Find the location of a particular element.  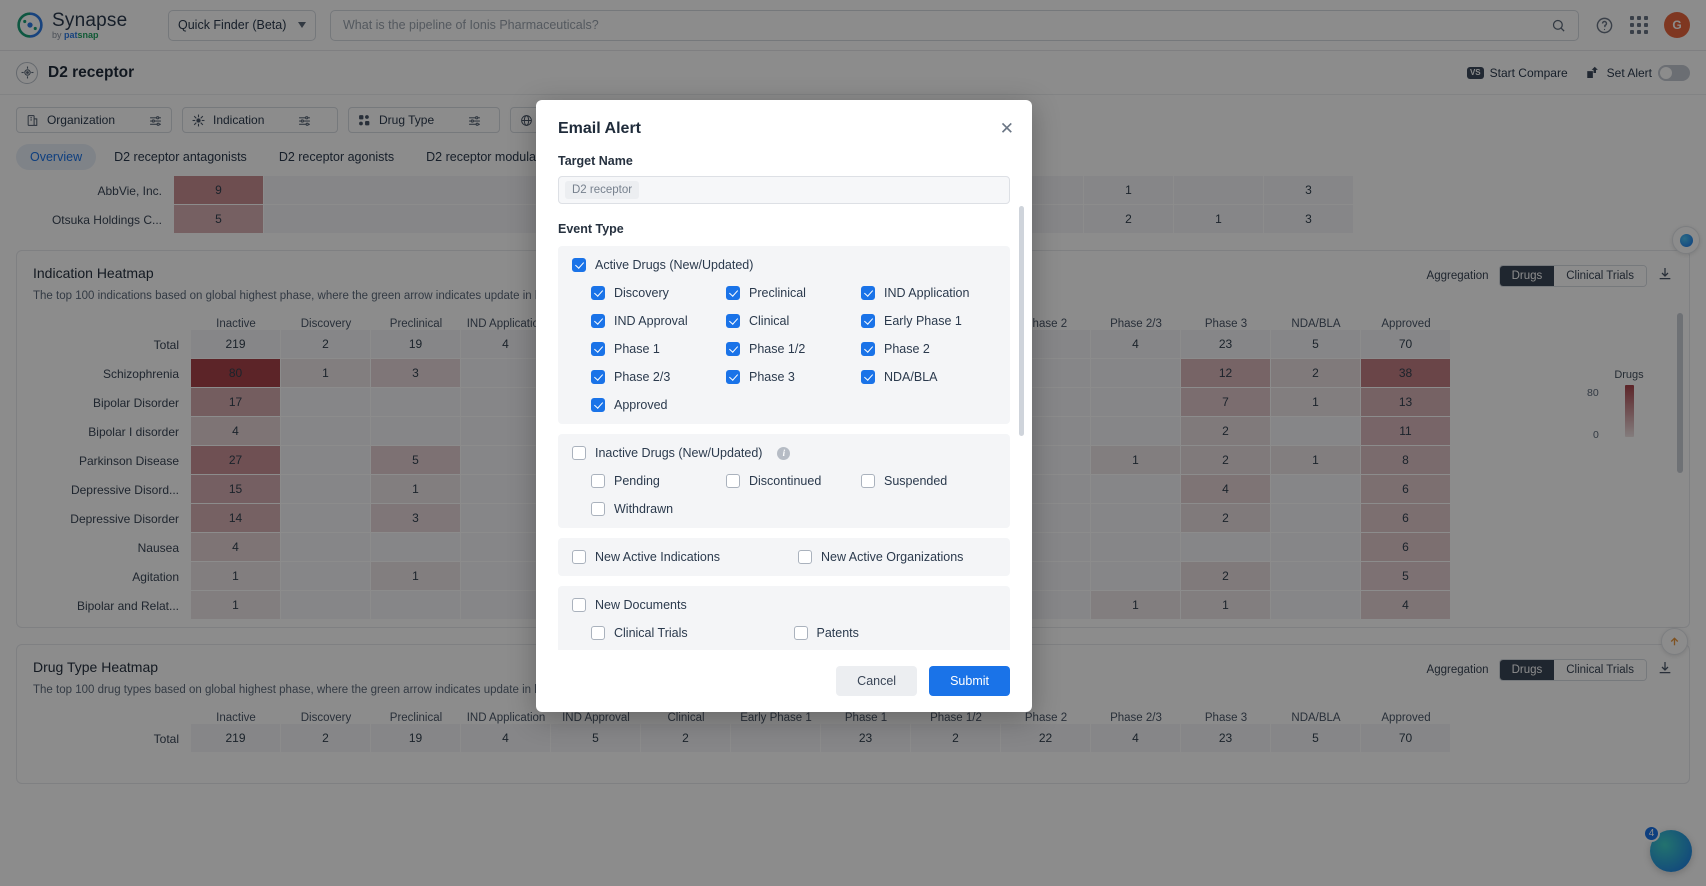

checkbox-row: Phase 2/3 is located at coordinates (658, 377).